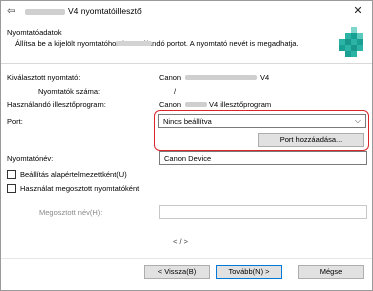 The width and height of the screenshot is (373, 291). Describe the element at coordinates (30, 158) in the screenshot. I see `printer-name-label: Nyomtatónév:` at that location.